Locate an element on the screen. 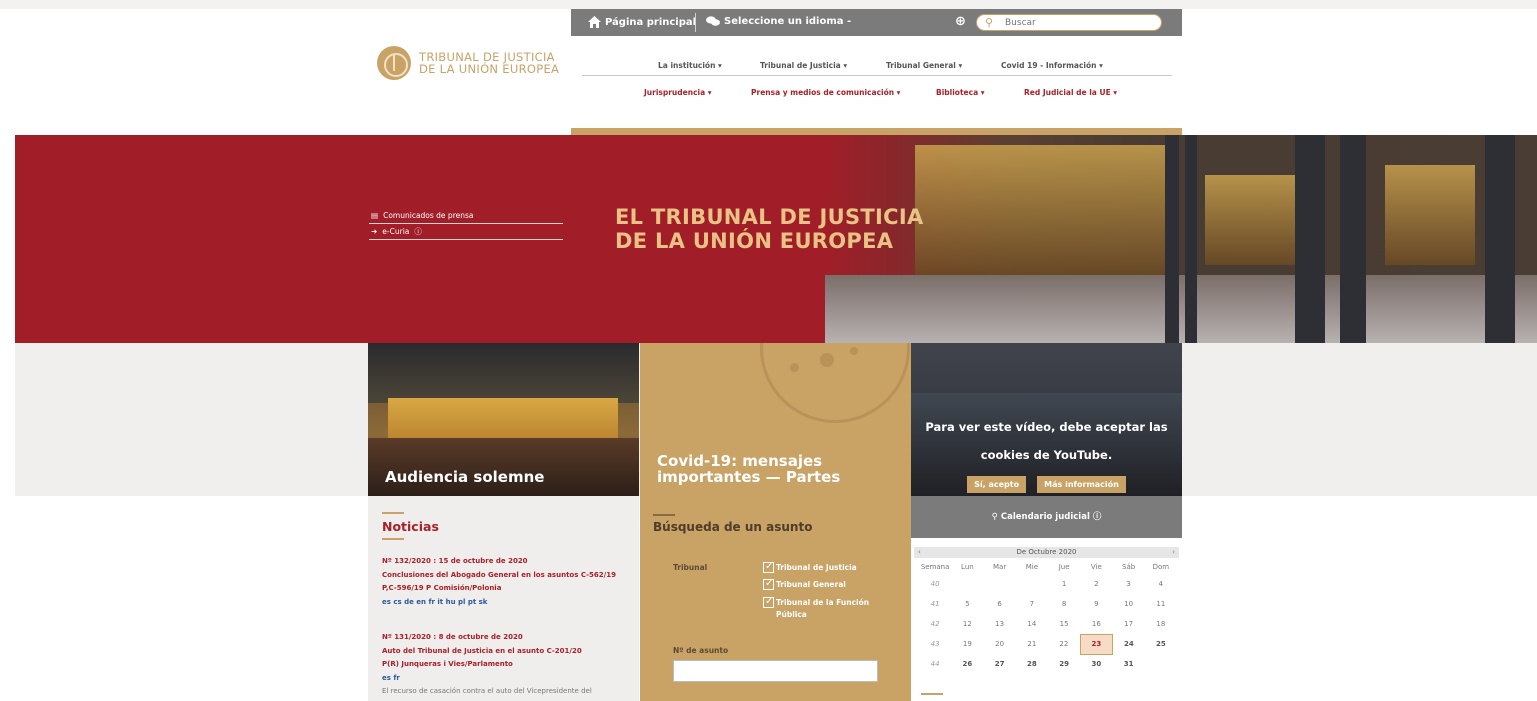  document-icon: ▤ is located at coordinates (375, 215).